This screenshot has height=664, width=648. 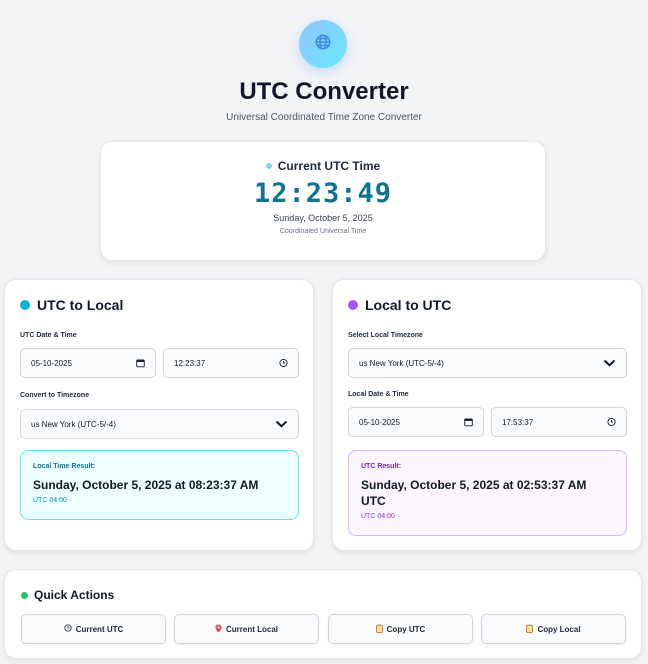 What do you see at coordinates (329, 166) in the screenshot?
I see `clock-label: Current UTC Time` at bounding box center [329, 166].